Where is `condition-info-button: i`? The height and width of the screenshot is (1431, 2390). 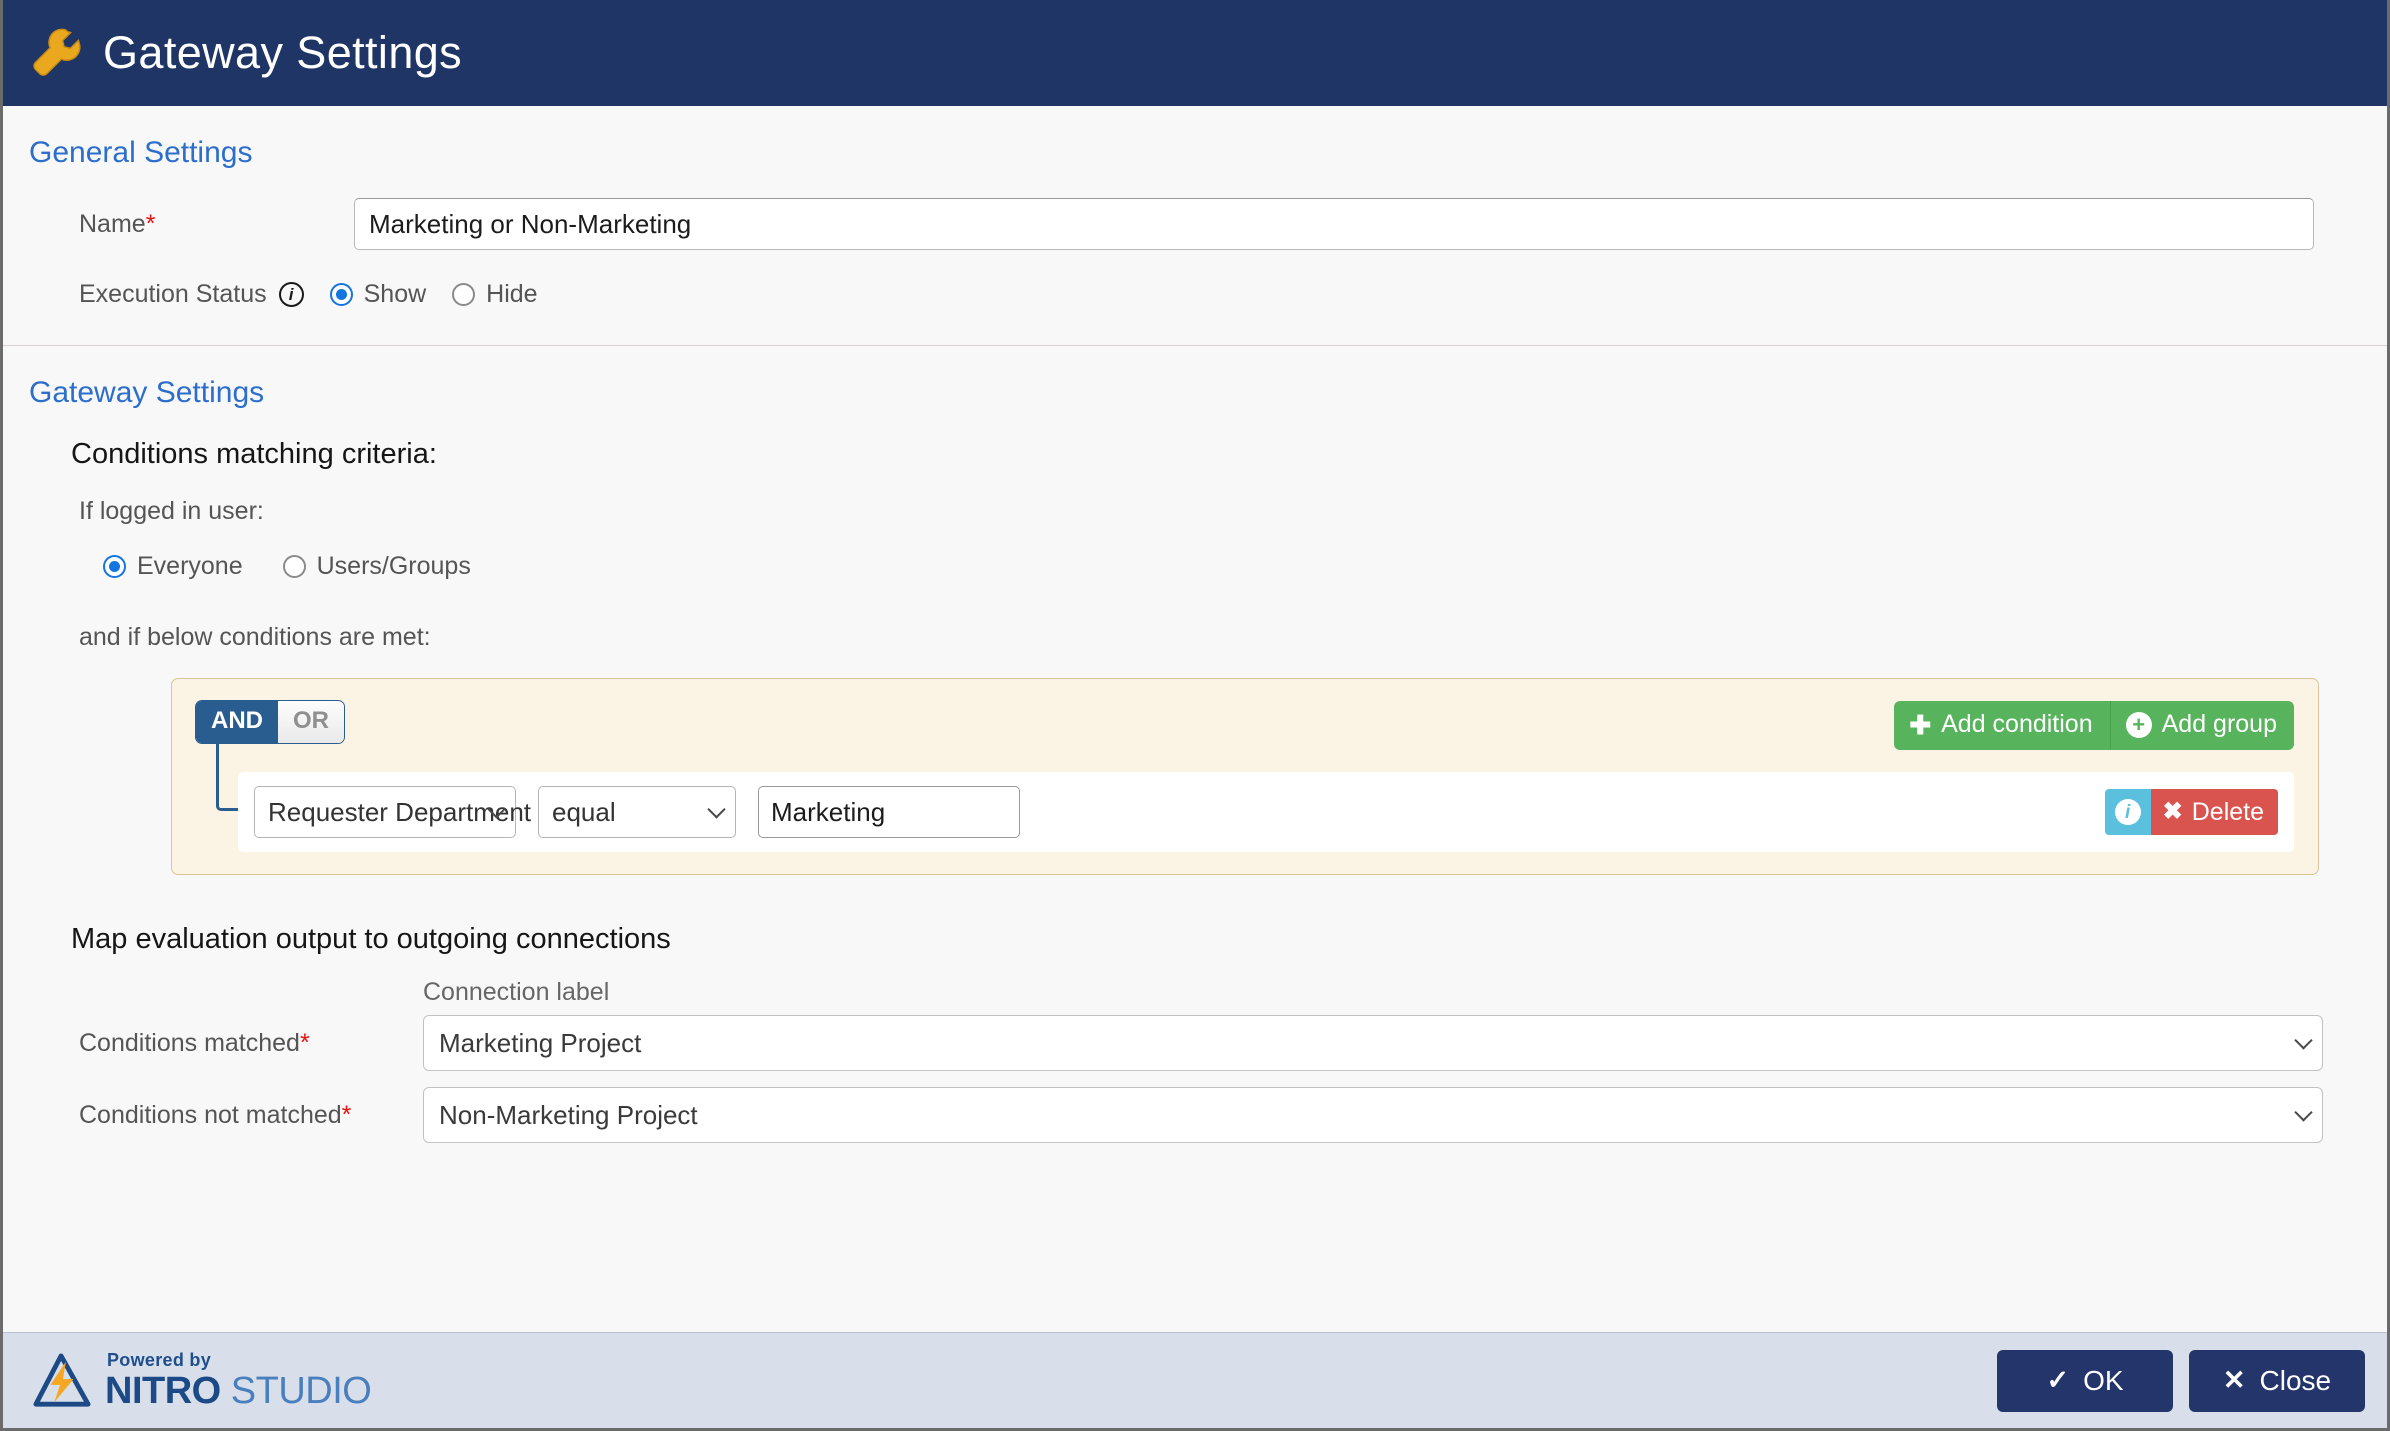
condition-info-button: i is located at coordinates (2127, 812).